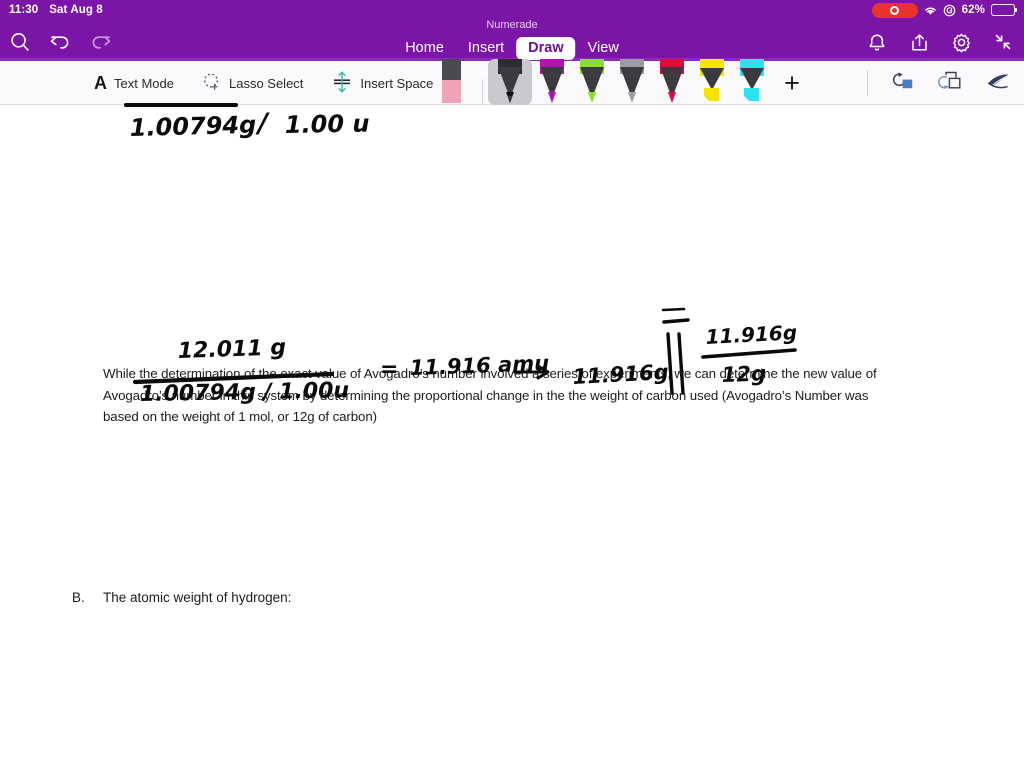 The image size is (1024, 768). I want to click on undo-icon, so click(60, 42).